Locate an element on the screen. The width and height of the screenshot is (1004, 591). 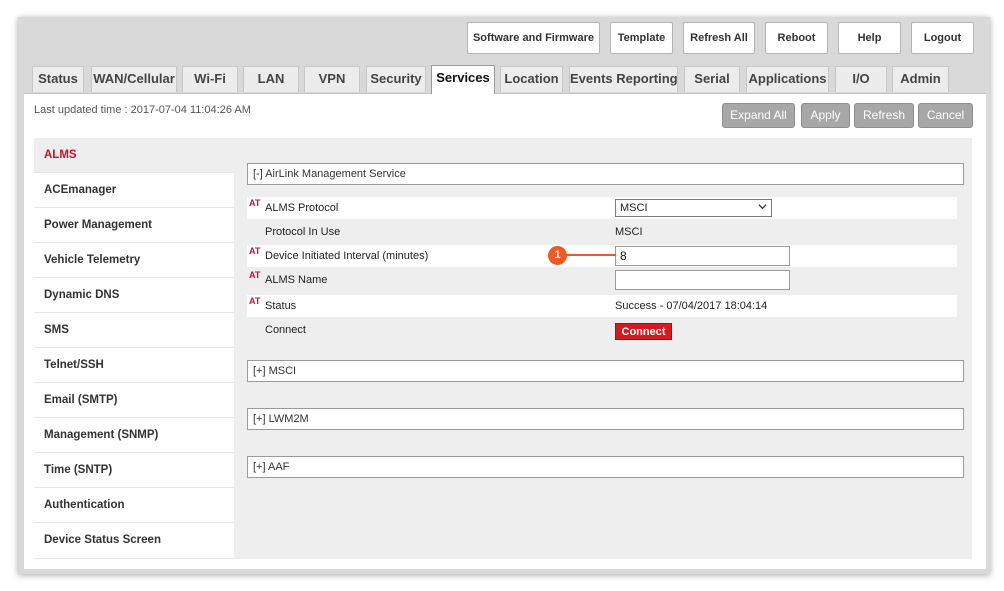
status-value: Success - 07/04/2017 18:04:14 is located at coordinates (691, 306).